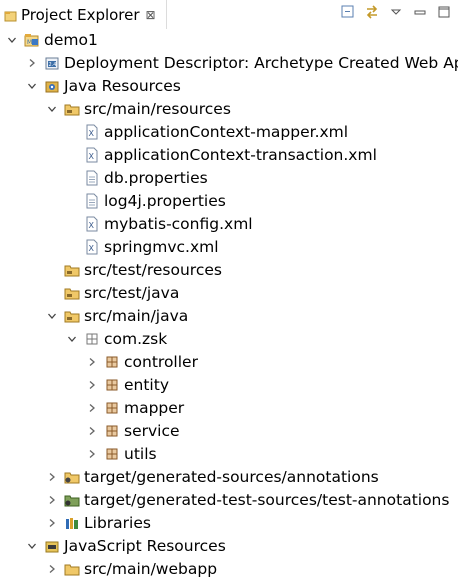 This screenshot has height=581, width=458. Describe the element at coordinates (140, 453) in the screenshot. I see `tree-item-label: utils` at that location.